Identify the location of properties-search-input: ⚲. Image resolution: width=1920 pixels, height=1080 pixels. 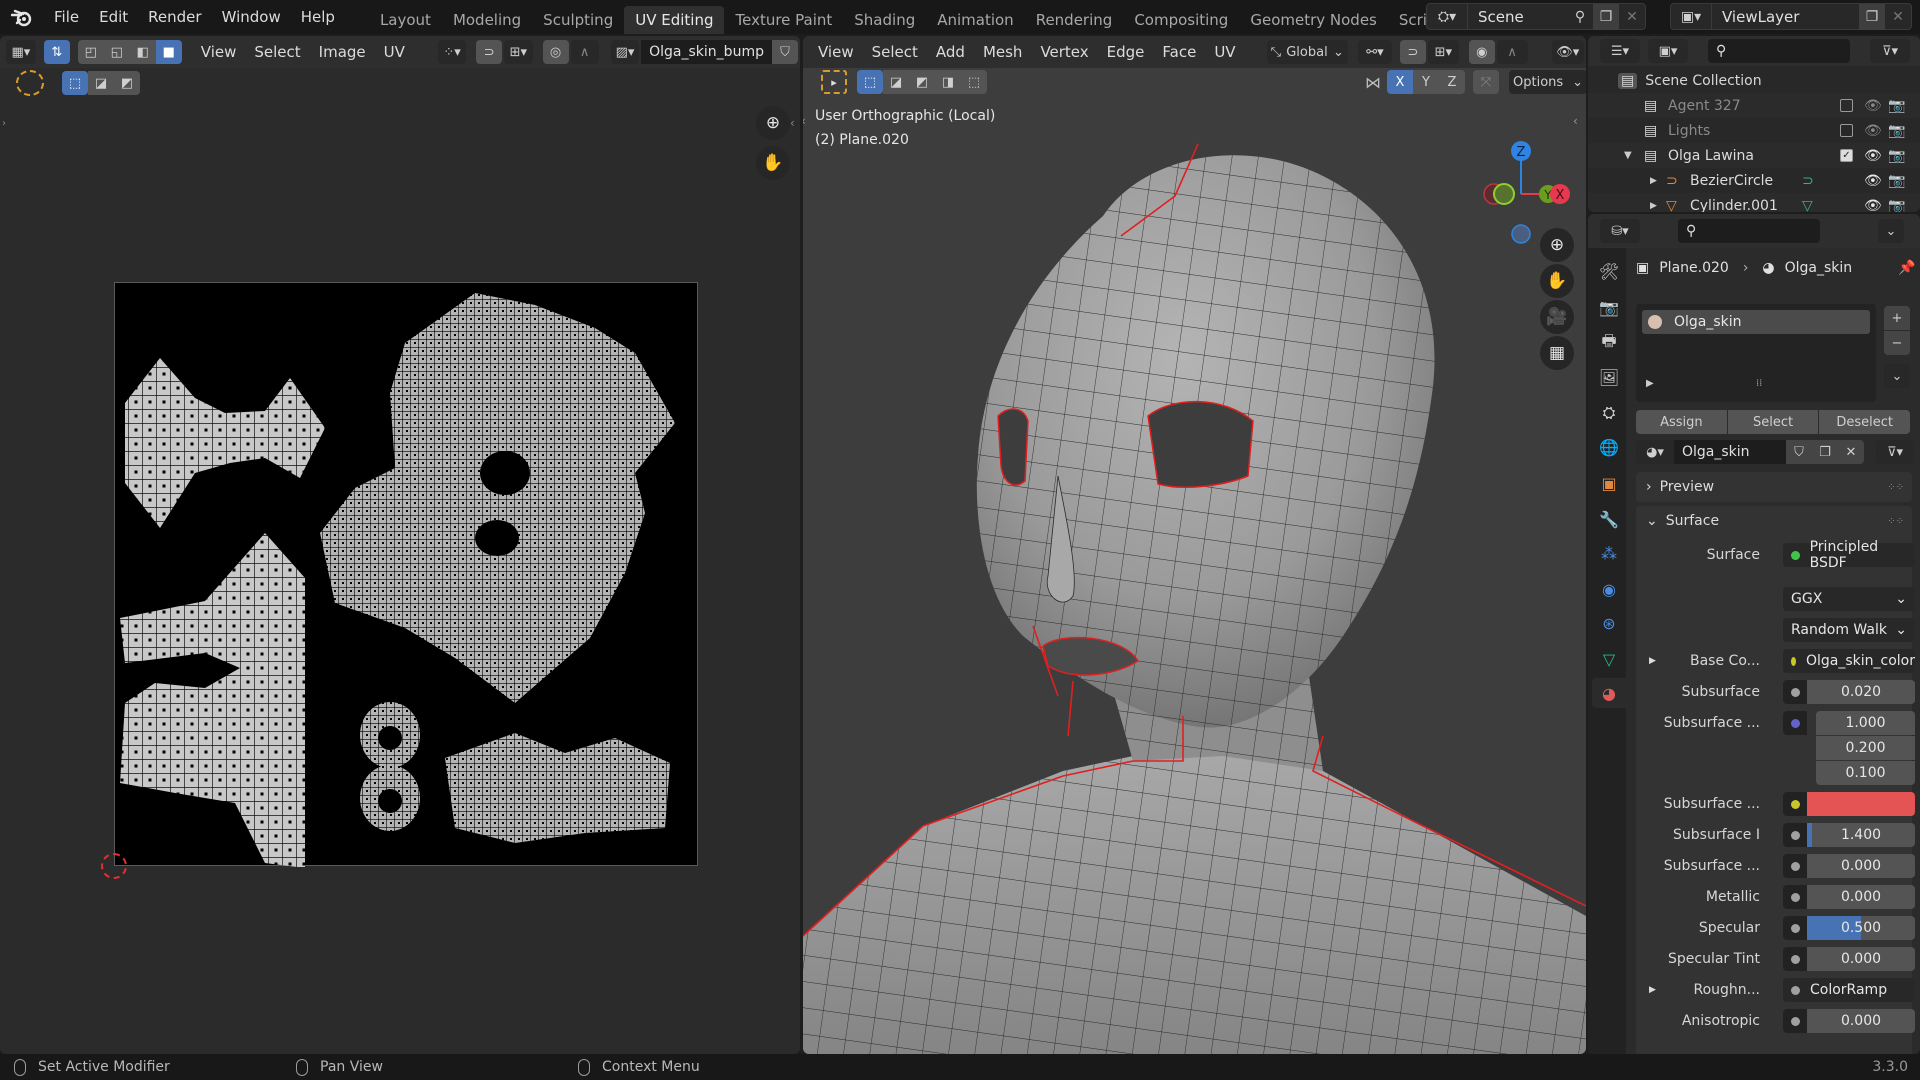
(1749, 231).